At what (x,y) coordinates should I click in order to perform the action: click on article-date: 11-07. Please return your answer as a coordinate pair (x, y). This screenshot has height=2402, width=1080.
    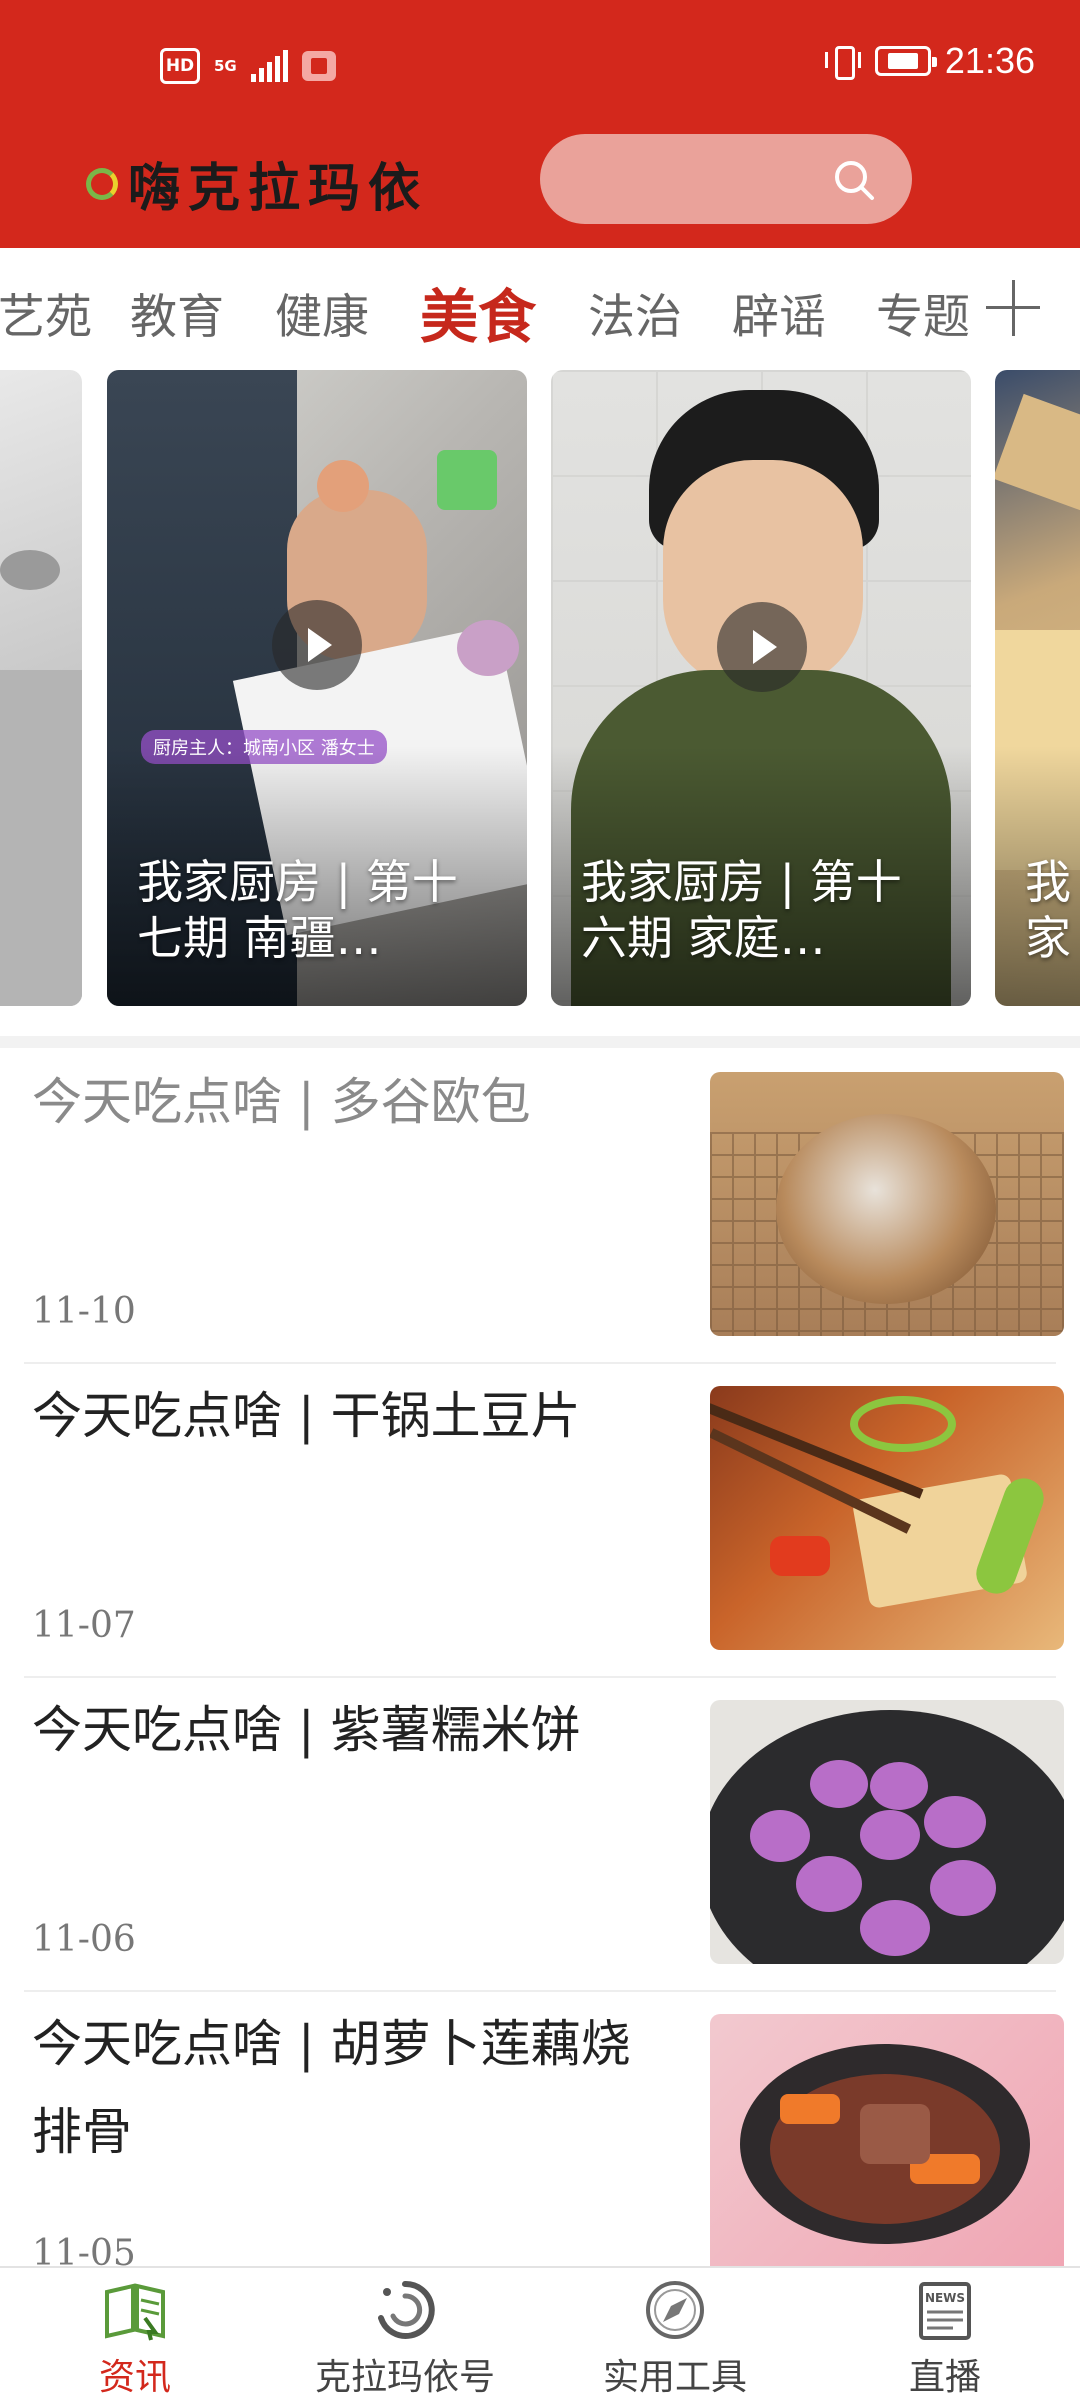
    Looking at the image, I should click on (84, 1625).